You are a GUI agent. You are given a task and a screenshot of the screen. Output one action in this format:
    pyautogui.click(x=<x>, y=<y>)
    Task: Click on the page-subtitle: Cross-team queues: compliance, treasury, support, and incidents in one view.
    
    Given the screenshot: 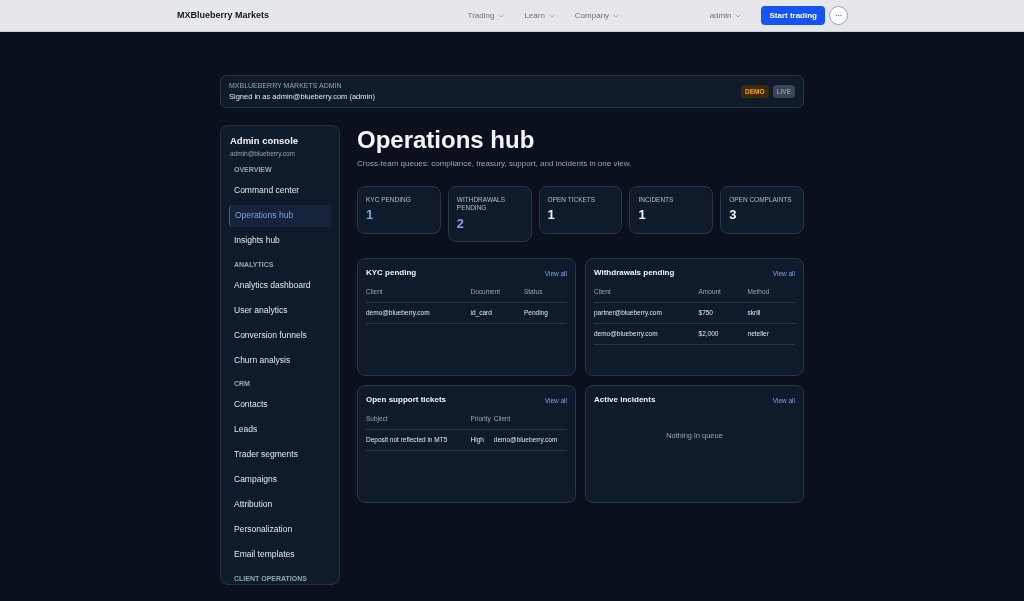 What is the action you would take?
    pyautogui.click(x=495, y=164)
    